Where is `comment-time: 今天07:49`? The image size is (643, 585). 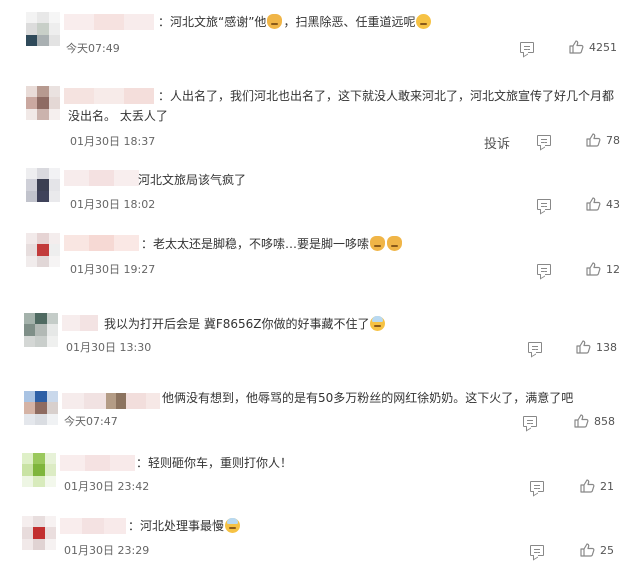 comment-time: 今天07:49 is located at coordinates (93, 48).